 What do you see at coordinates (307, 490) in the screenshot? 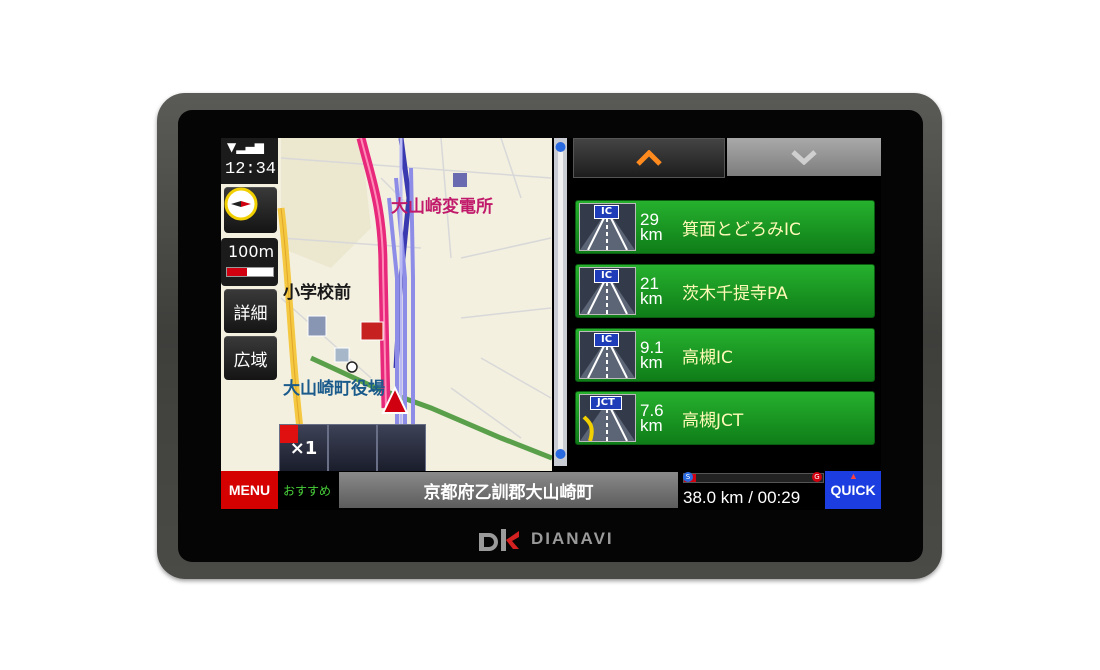
I see `recommend-button: おすすめ` at bounding box center [307, 490].